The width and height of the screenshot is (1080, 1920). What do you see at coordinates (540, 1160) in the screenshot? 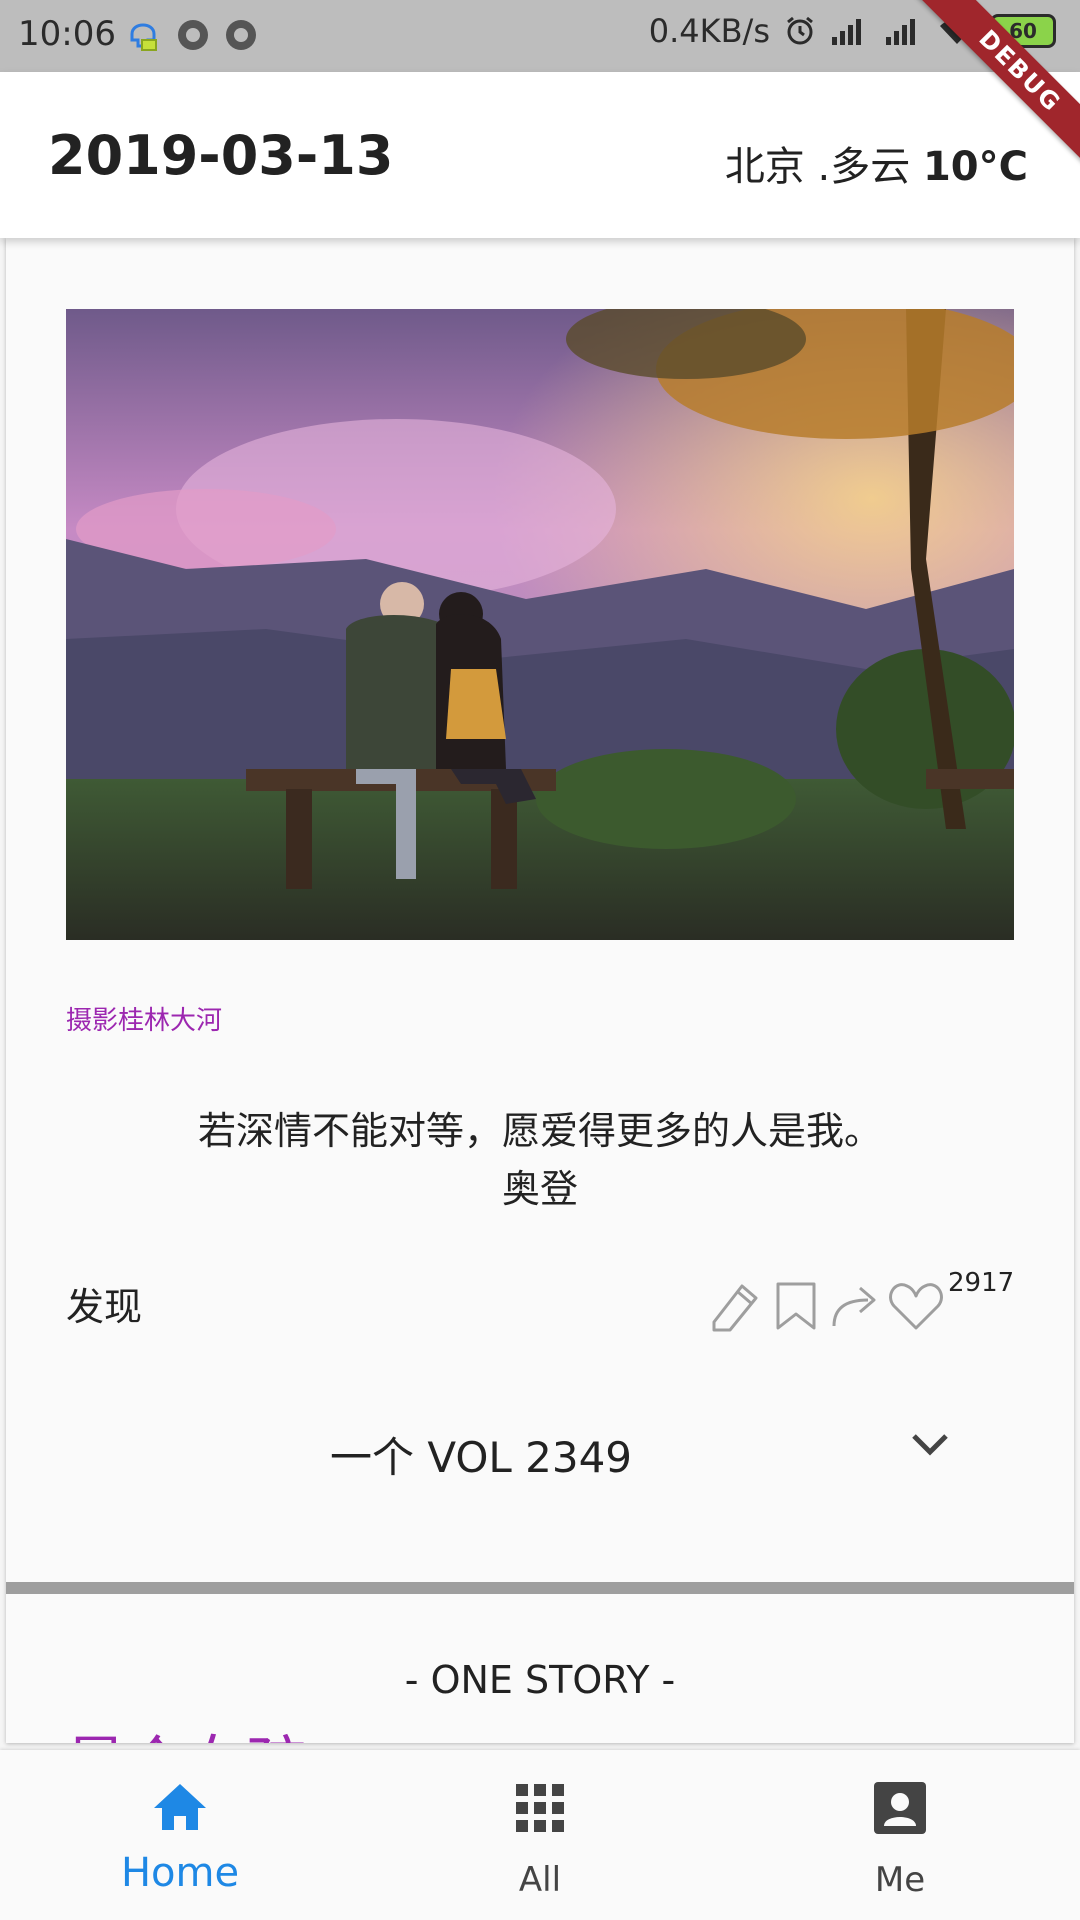
I see `daily-quote: 若深情不能对等，愿爱得更多的人是我。 奥登` at bounding box center [540, 1160].